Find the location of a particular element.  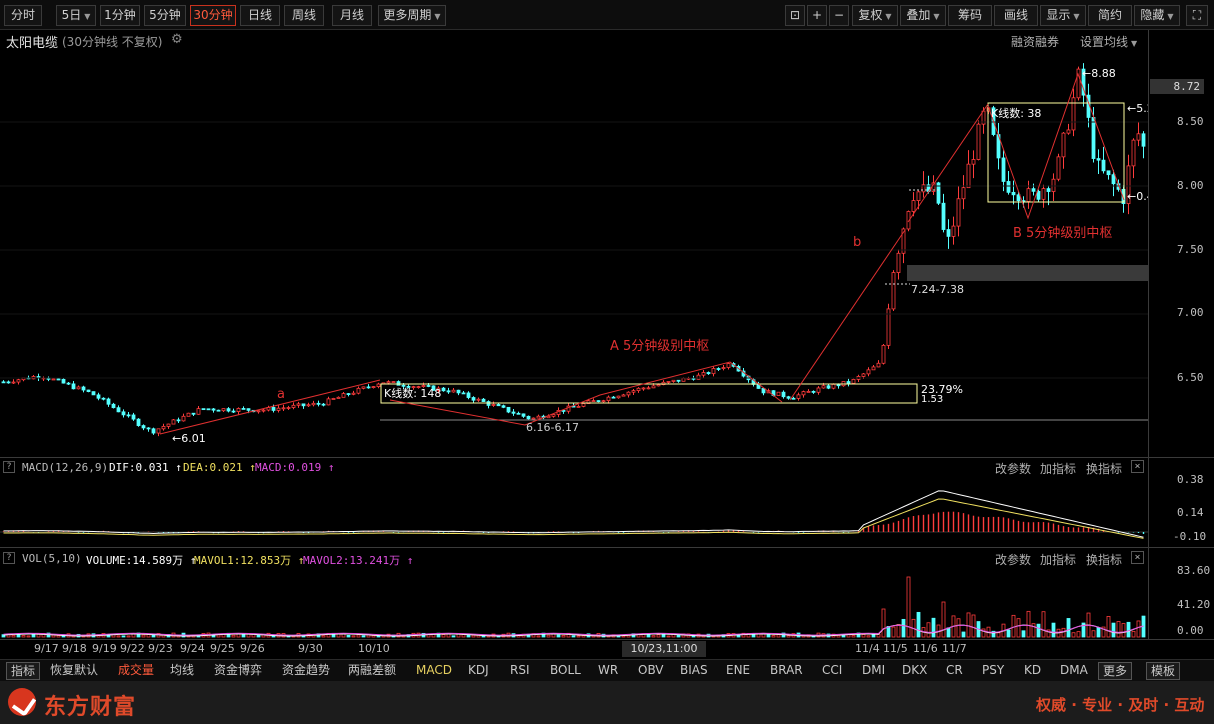

indicator-tab: CR is located at coordinates (954, 671).